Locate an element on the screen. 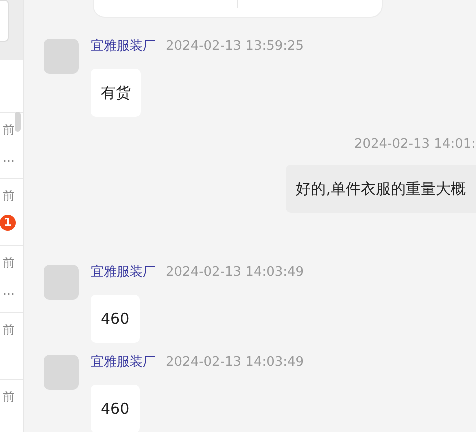 The image size is (476, 432). message-time: 2024-02-13 14:01: is located at coordinates (415, 144).